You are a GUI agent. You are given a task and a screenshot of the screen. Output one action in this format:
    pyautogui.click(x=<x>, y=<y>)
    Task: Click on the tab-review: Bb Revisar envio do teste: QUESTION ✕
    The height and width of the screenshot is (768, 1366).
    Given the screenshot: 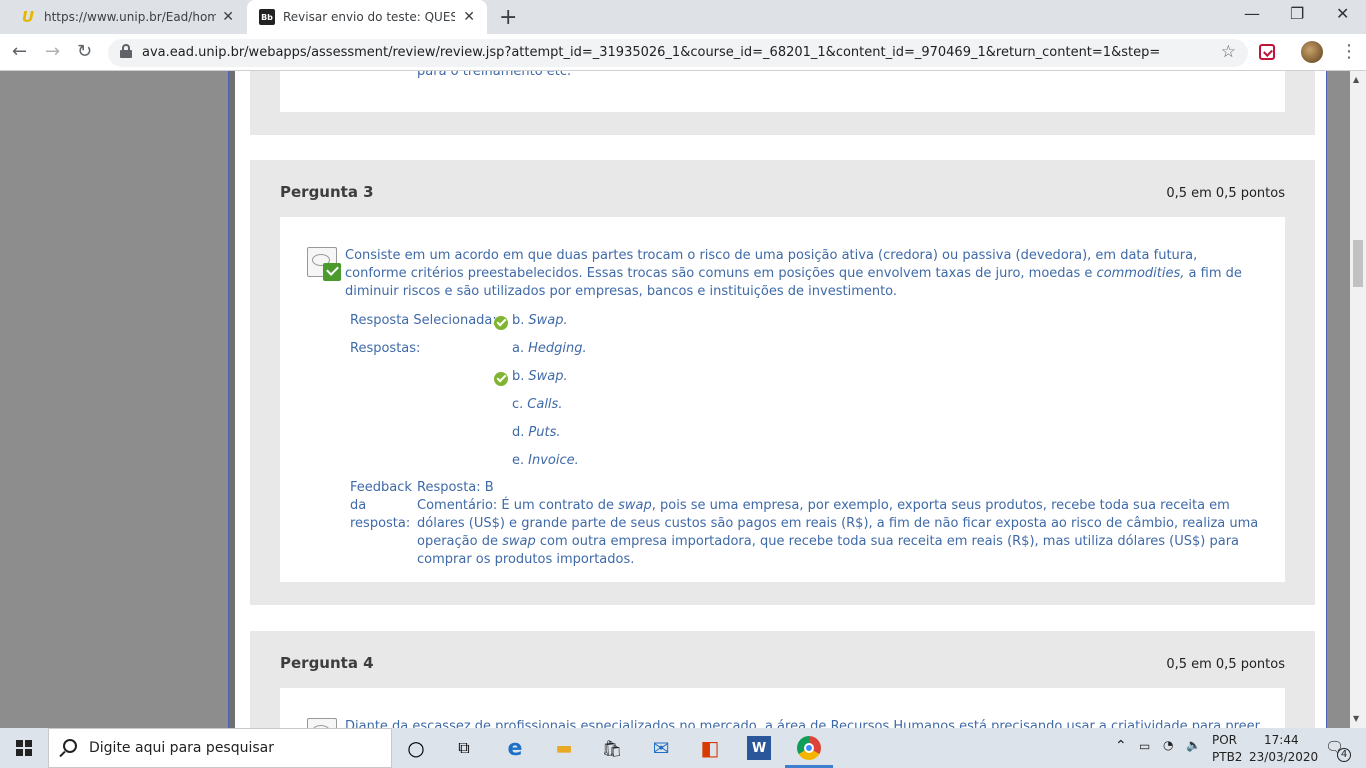 What is the action you would take?
    pyautogui.click(x=367, y=17)
    